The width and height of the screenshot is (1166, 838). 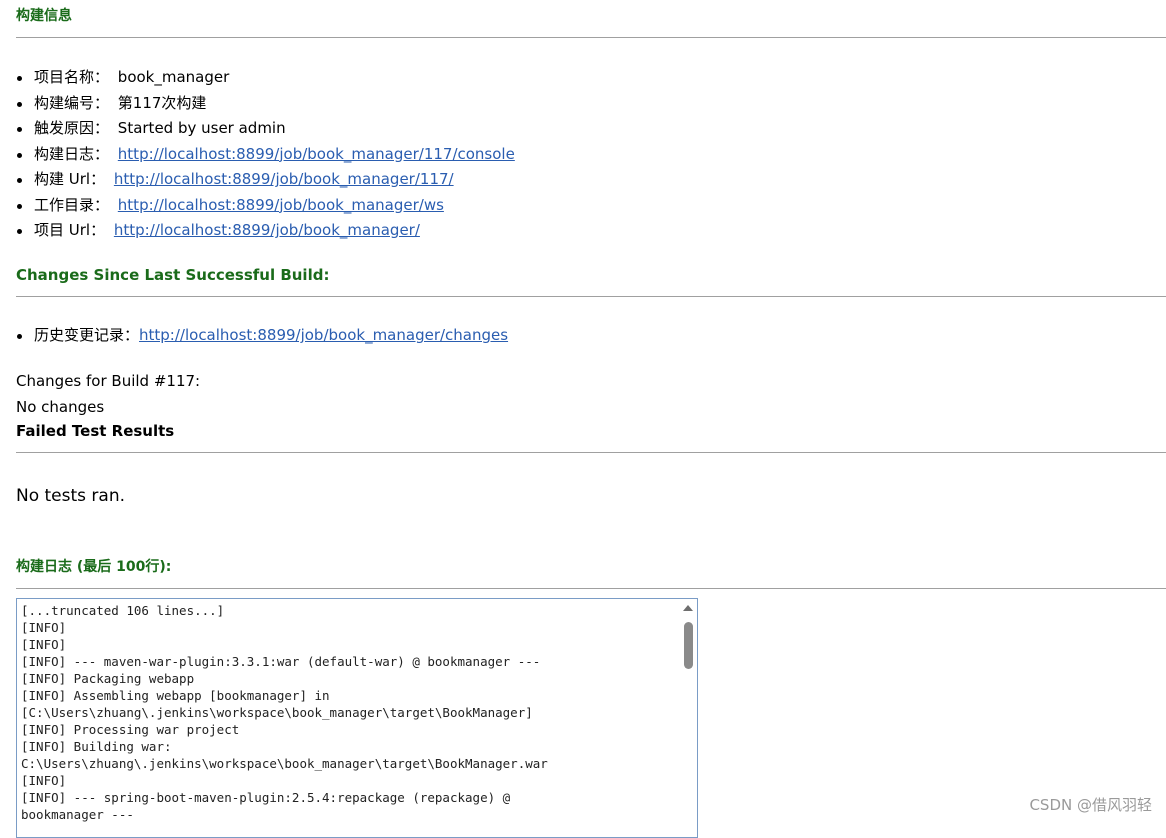 I want to click on console-scrollbar, so click(x=688, y=718).